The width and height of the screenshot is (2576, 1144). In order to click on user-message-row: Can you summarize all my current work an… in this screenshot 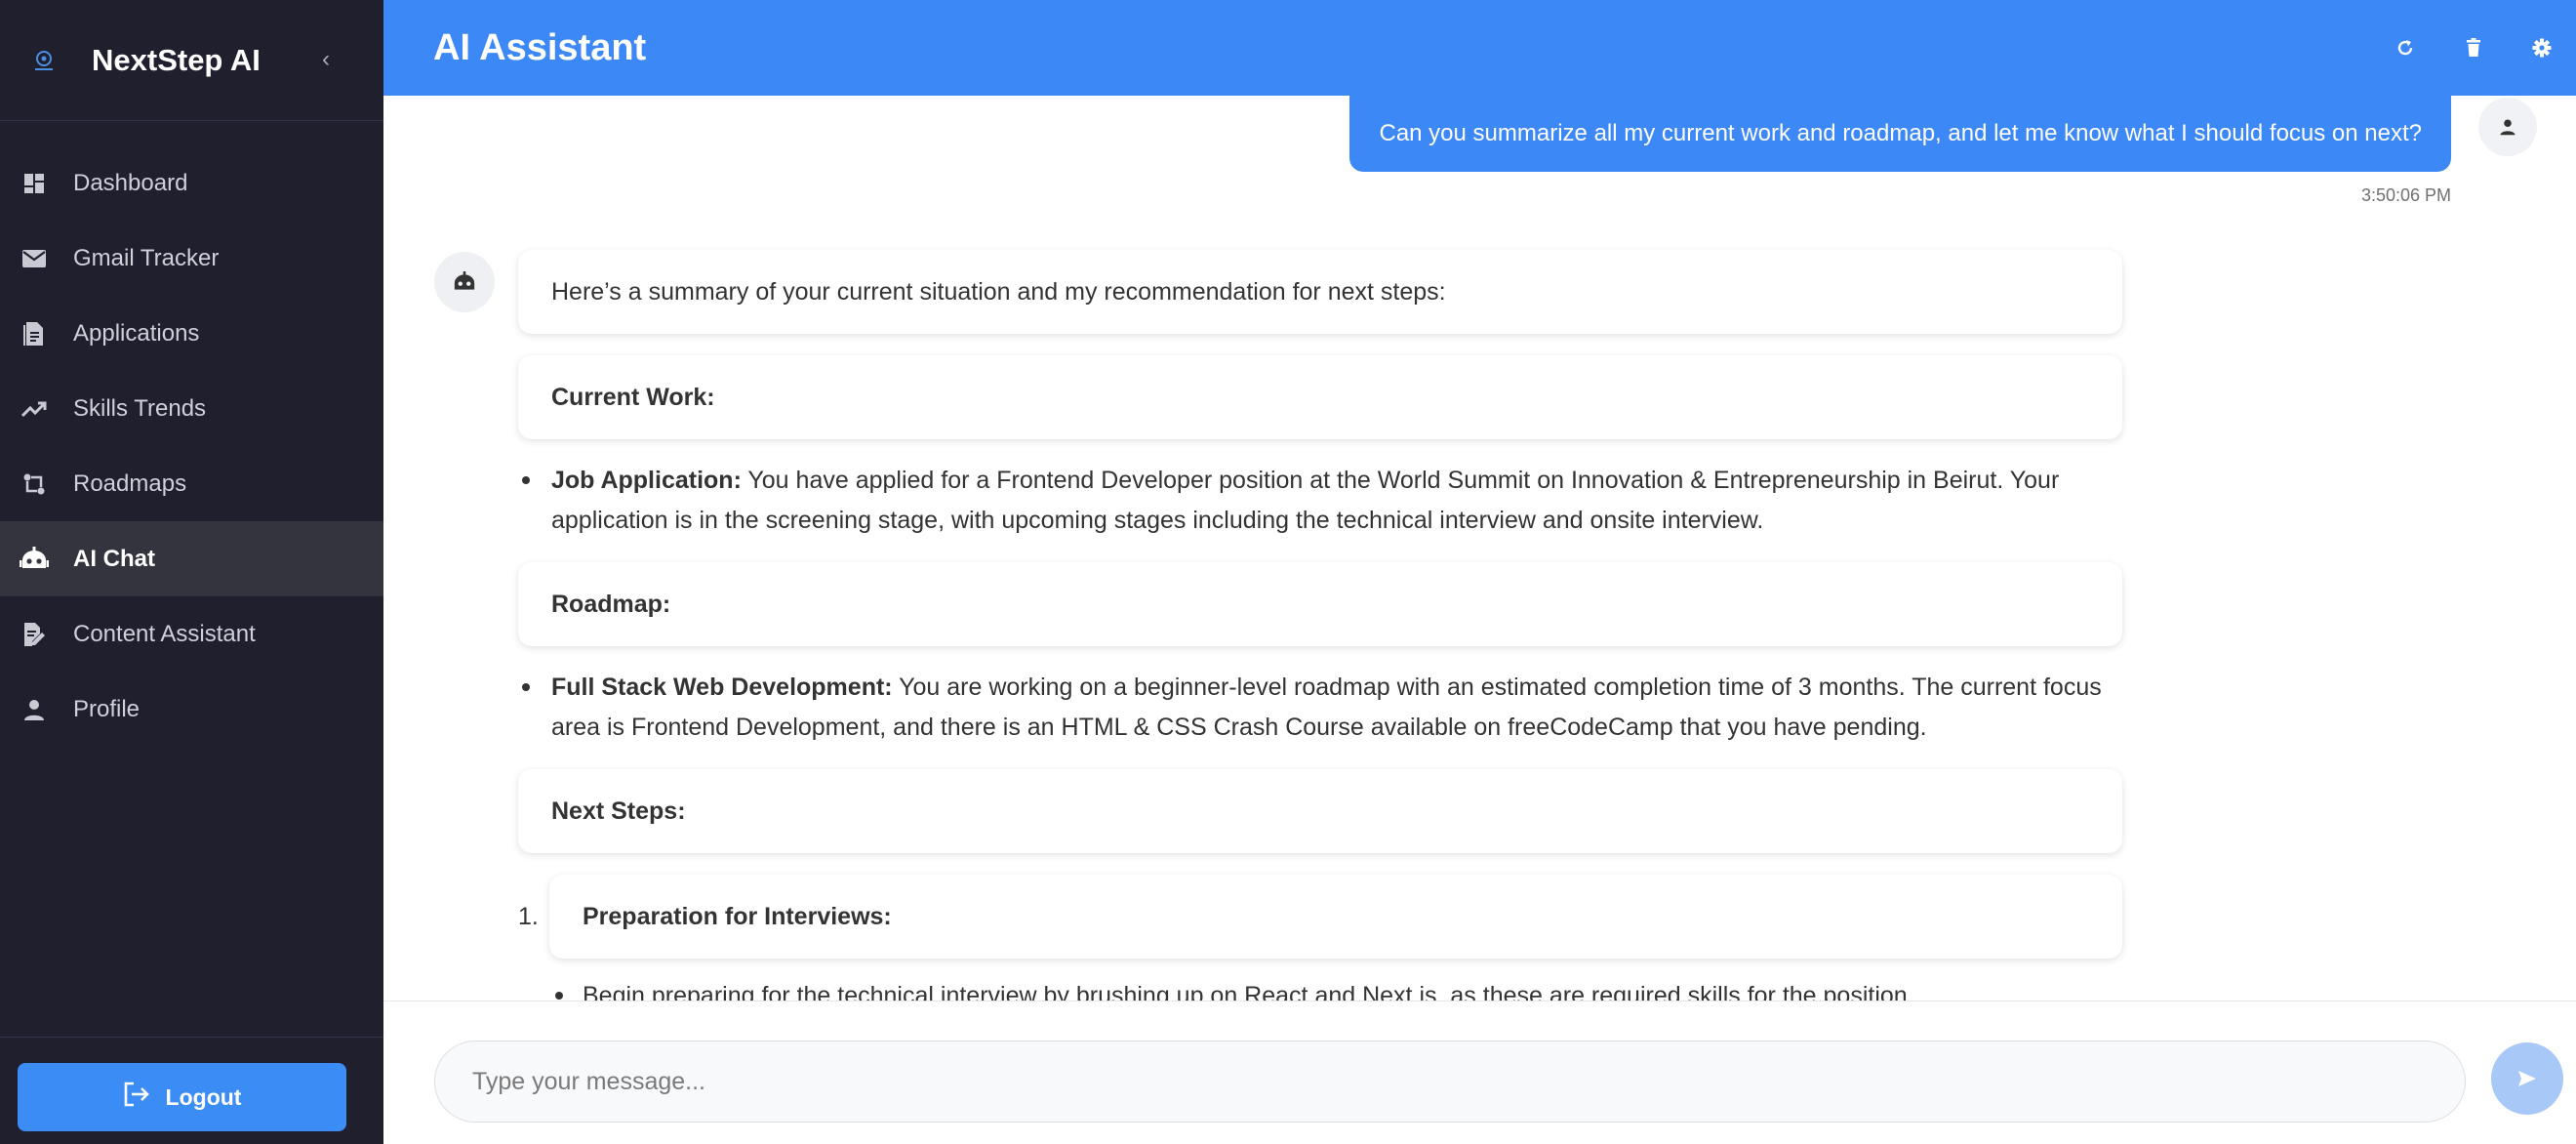, I will do `click(1479, 154)`.